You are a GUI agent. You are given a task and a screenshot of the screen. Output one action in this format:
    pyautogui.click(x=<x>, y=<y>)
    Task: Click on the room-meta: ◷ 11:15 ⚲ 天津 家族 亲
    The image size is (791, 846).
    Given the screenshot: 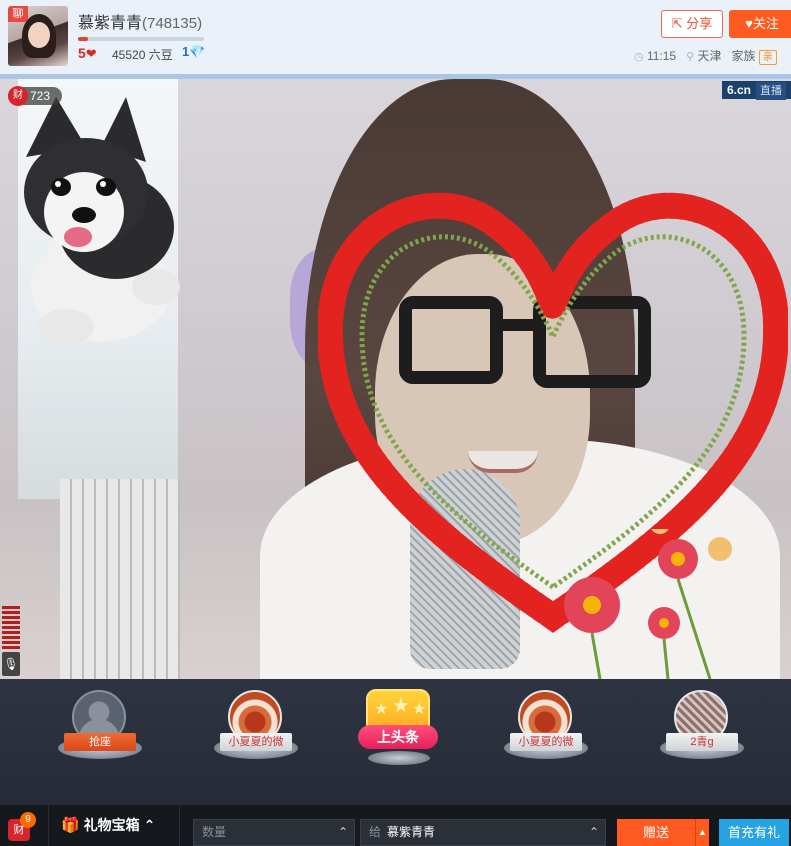 What is the action you would take?
    pyautogui.click(x=705, y=56)
    